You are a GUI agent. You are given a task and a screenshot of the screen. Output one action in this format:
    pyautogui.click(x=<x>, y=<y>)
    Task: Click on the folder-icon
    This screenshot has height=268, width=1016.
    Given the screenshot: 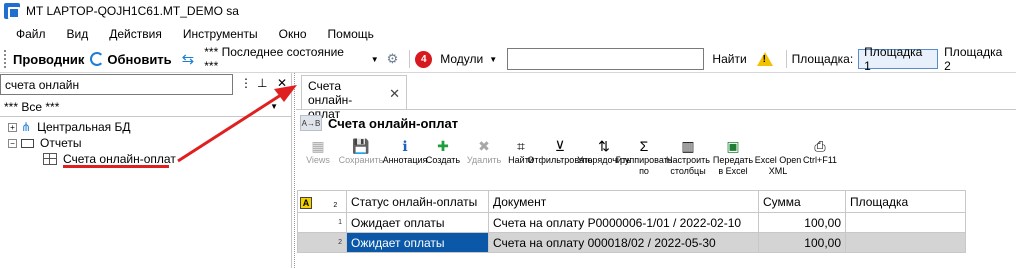 What is the action you would take?
    pyautogui.click(x=27, y=143)
    